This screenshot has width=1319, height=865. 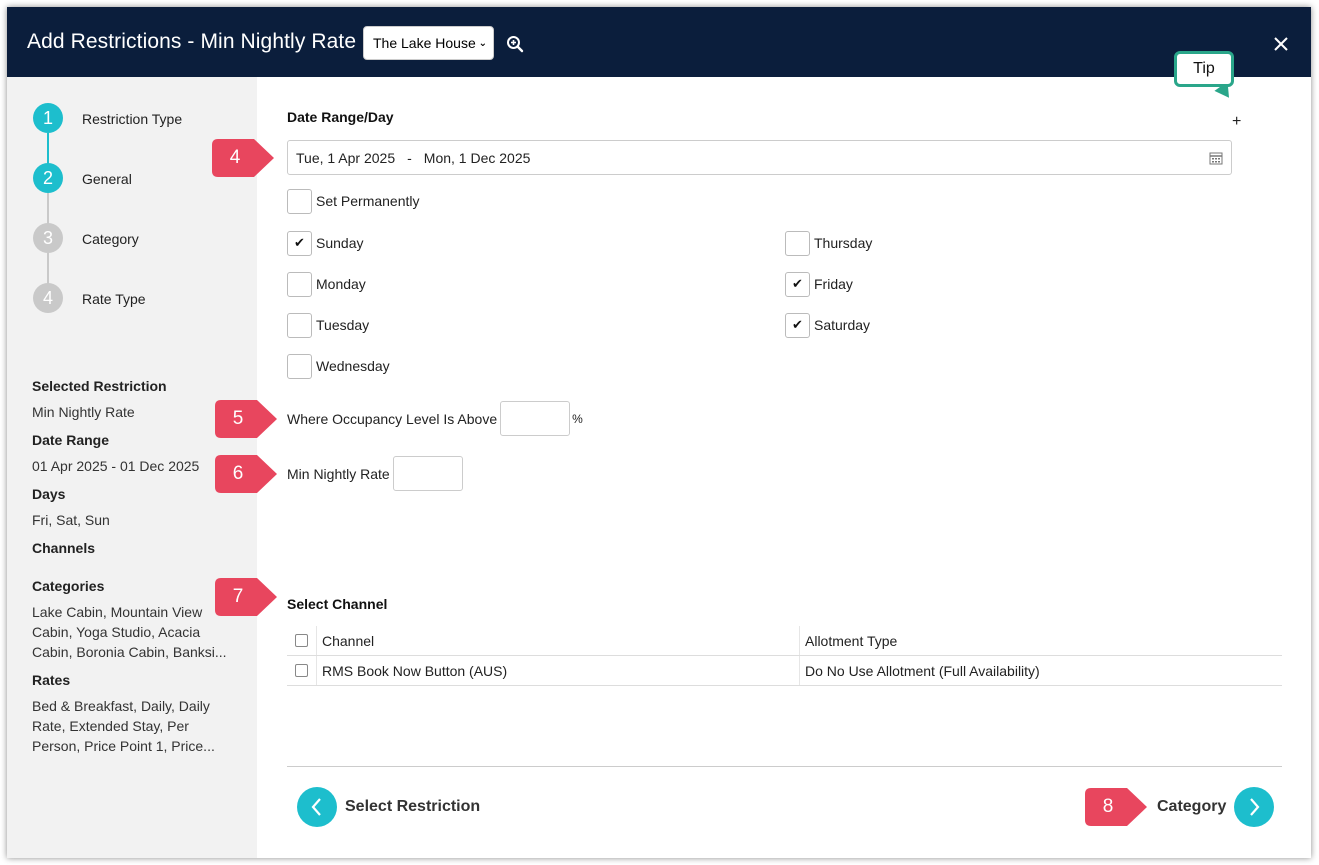 I want to click on checkbox-label: Tuesday, so click(x=343, y=325).